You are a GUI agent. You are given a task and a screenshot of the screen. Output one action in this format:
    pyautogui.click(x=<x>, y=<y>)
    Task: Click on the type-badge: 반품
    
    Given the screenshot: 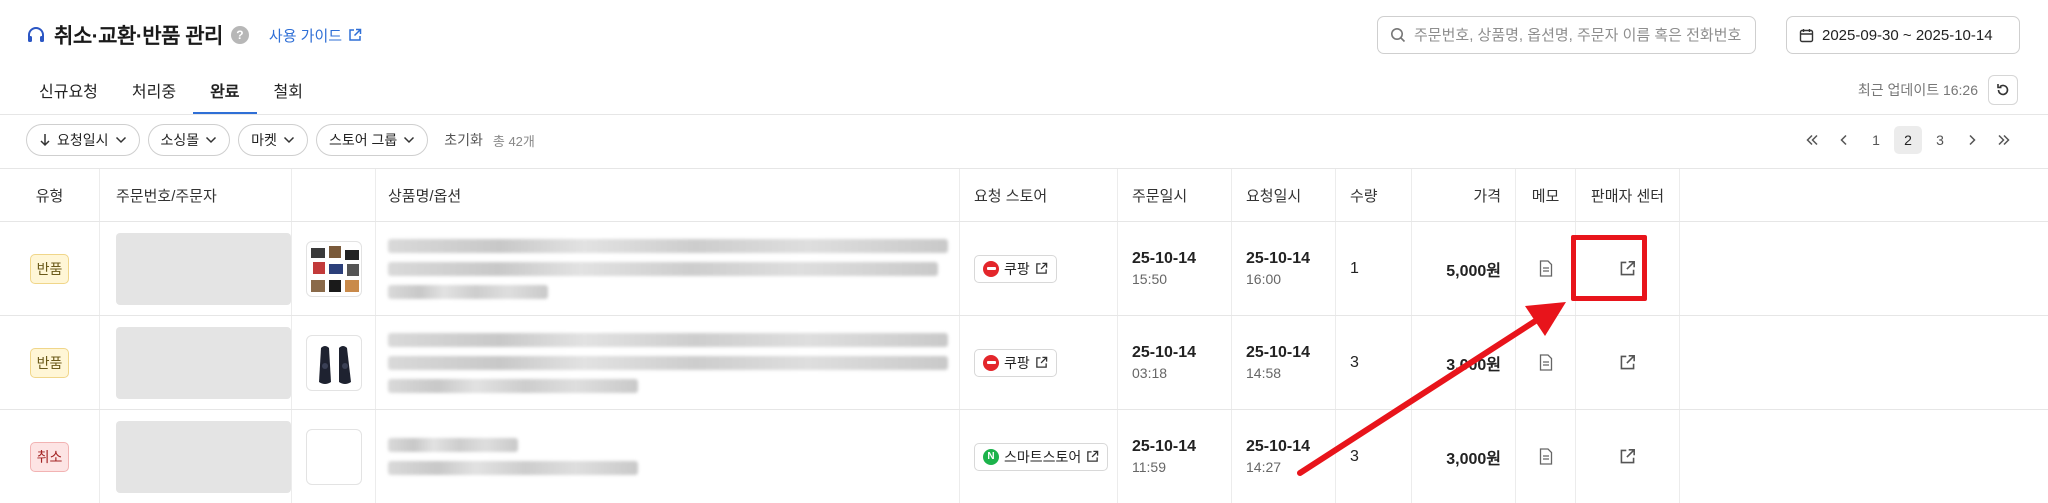 What is the action you would take?
    pyautogui.click(x=49, y=268)
    